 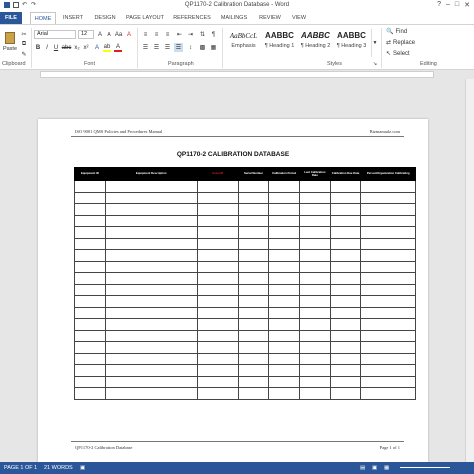 What do you see at coordinates (58, 468) in the screenshot?
I see `word-count: 21 WORDS` at bounding box center [58, 468].